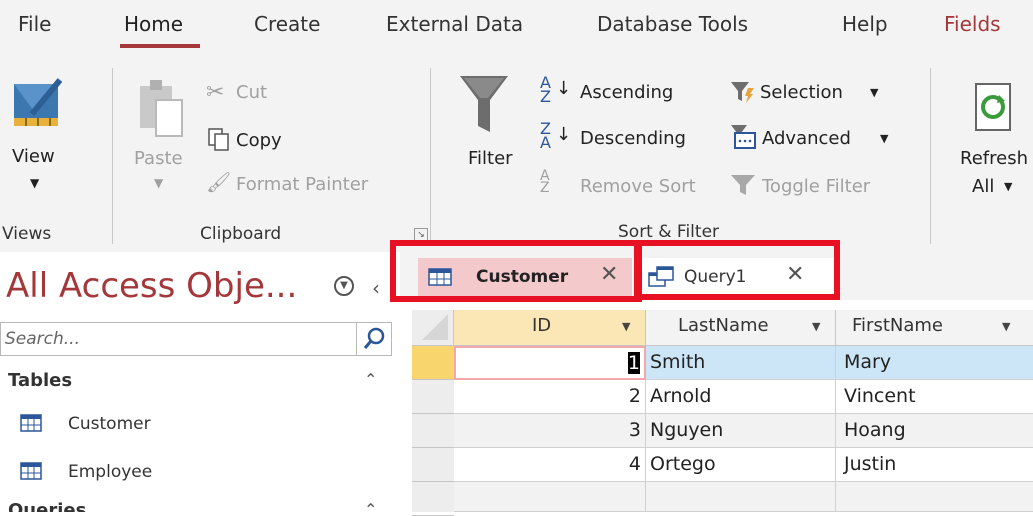  I want to click on nav-group-tables: Tables, so click(40, 380).